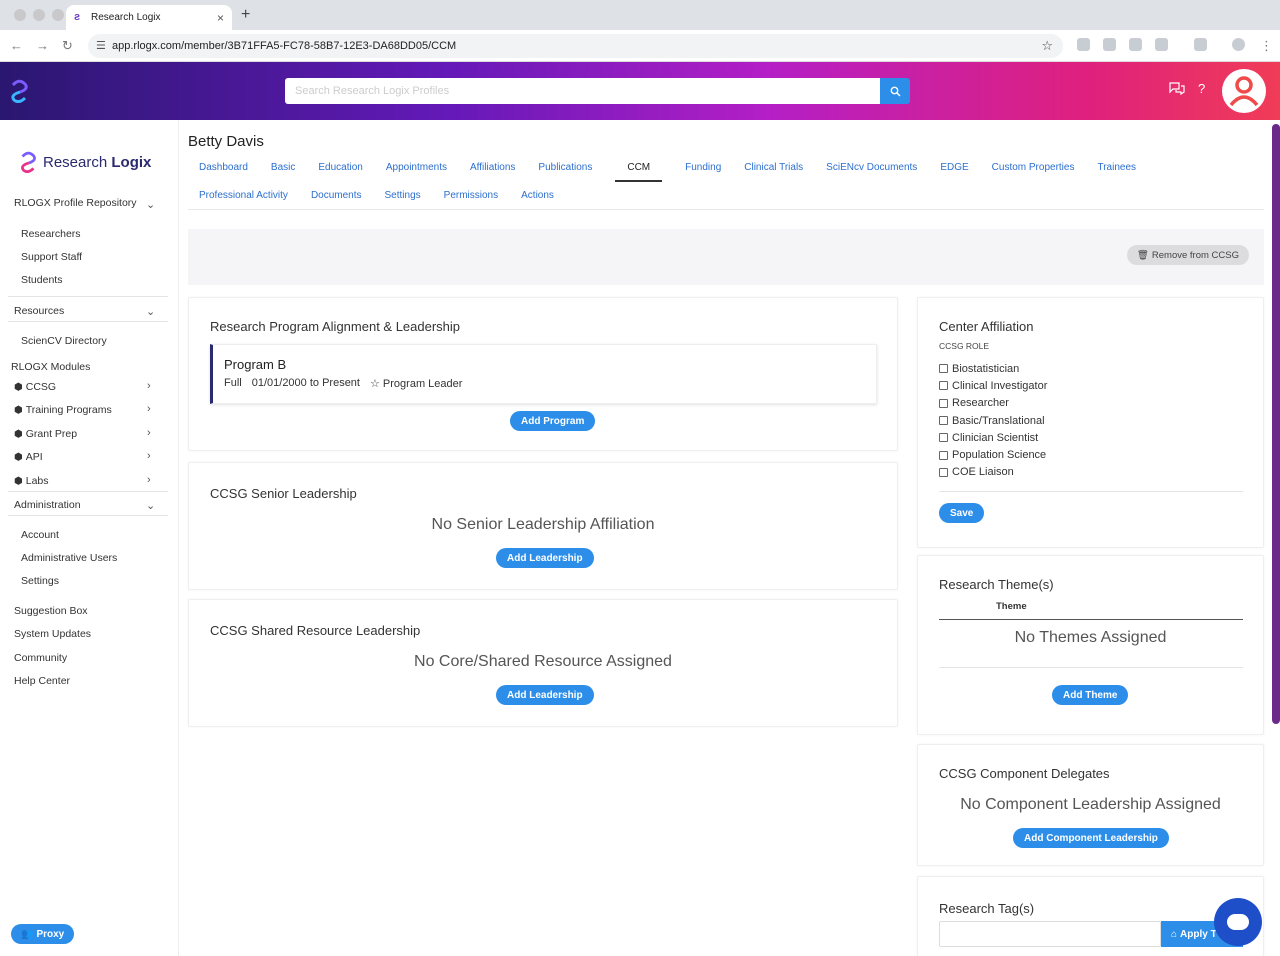 This screenshot has height=956, width=1280. What do you see at coordinates (42, 681) in the screenshot?
I see `sidebar-item-help-center: Help Center` at bounding box center [42, 681].